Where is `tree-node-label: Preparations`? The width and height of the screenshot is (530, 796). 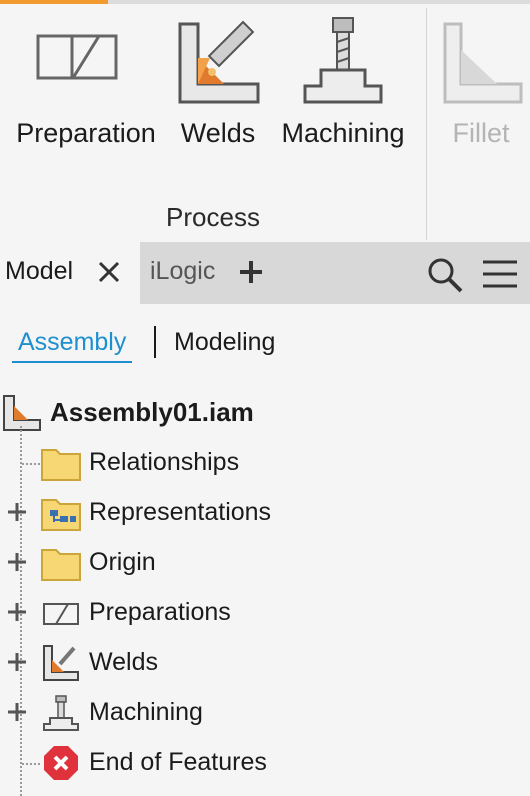 tree-node-label: Preparations is located at coordinates (160, 612).